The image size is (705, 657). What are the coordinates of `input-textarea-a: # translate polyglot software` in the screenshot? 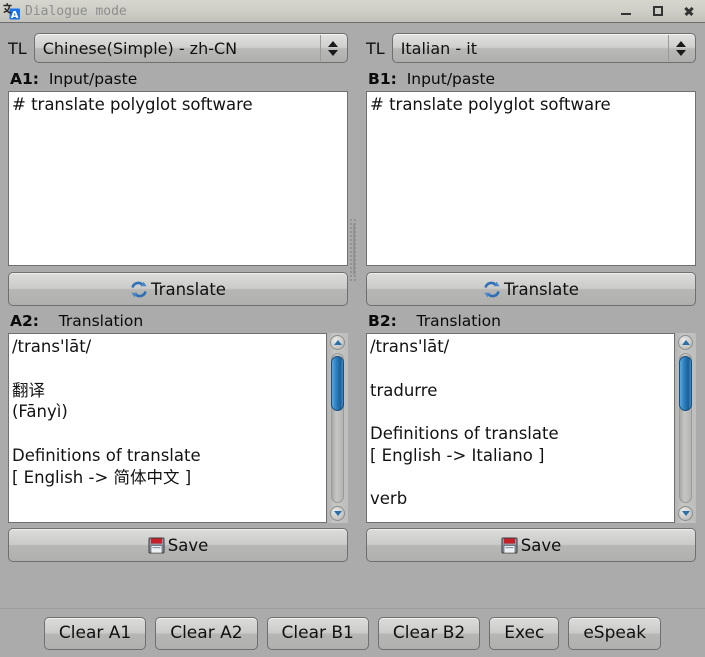 It's located at (178, 178).